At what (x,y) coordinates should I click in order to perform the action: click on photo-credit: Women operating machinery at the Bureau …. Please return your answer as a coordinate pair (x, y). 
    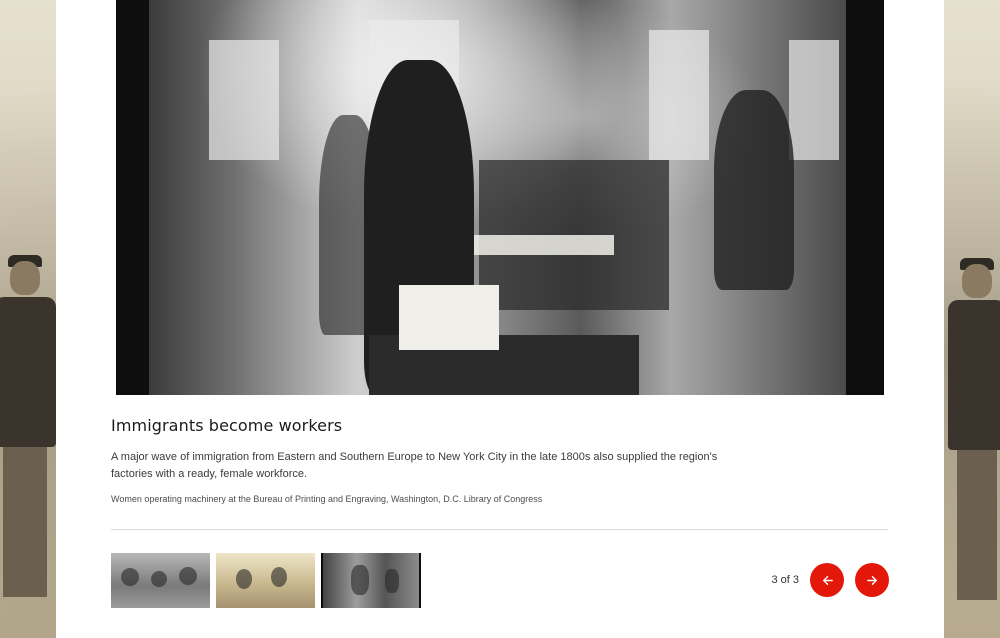
    Looking at the image, I should click on (327, 499).